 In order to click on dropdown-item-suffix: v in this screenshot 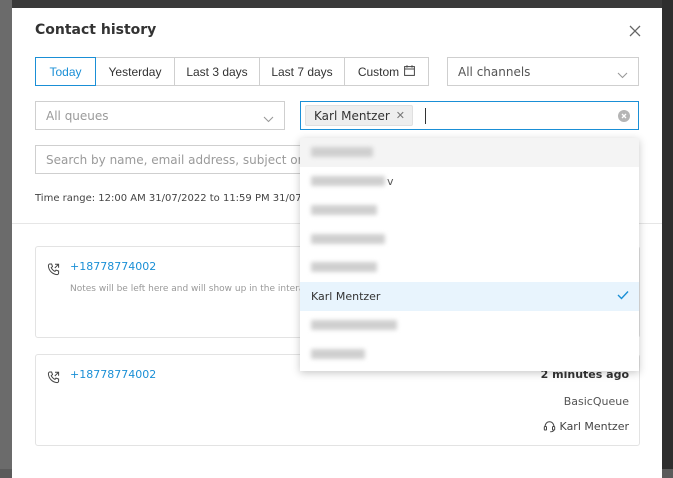, I will do `click(390, 181)`.